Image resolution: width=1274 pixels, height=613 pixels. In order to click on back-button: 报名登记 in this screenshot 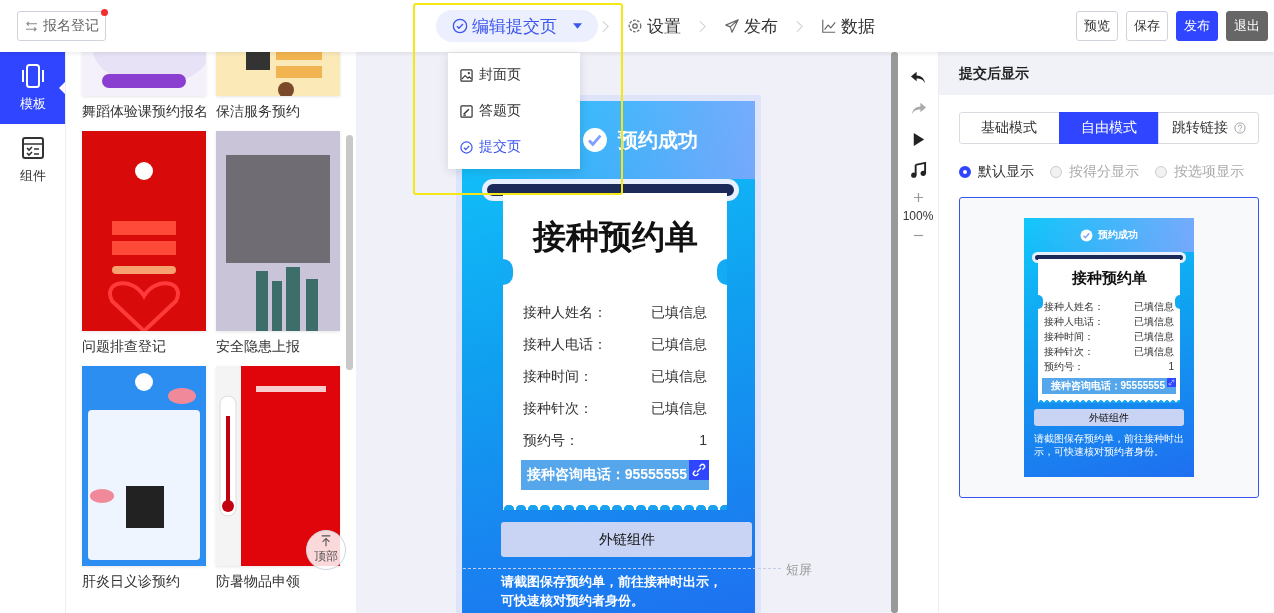, I will do `click(61, 26)`.